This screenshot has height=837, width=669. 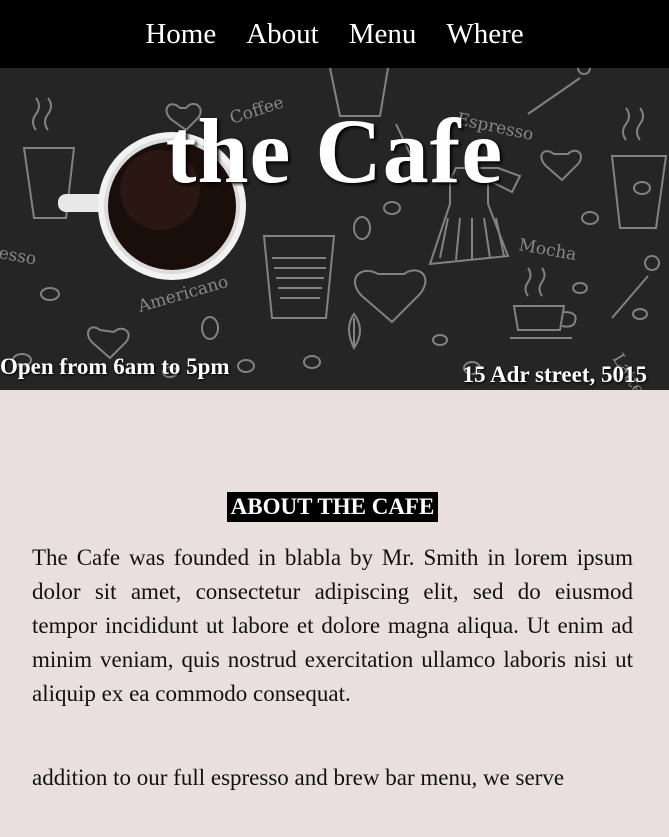 I want to click on opening-hours: Open from 6am to 5pm, so click(x=115, y=366).